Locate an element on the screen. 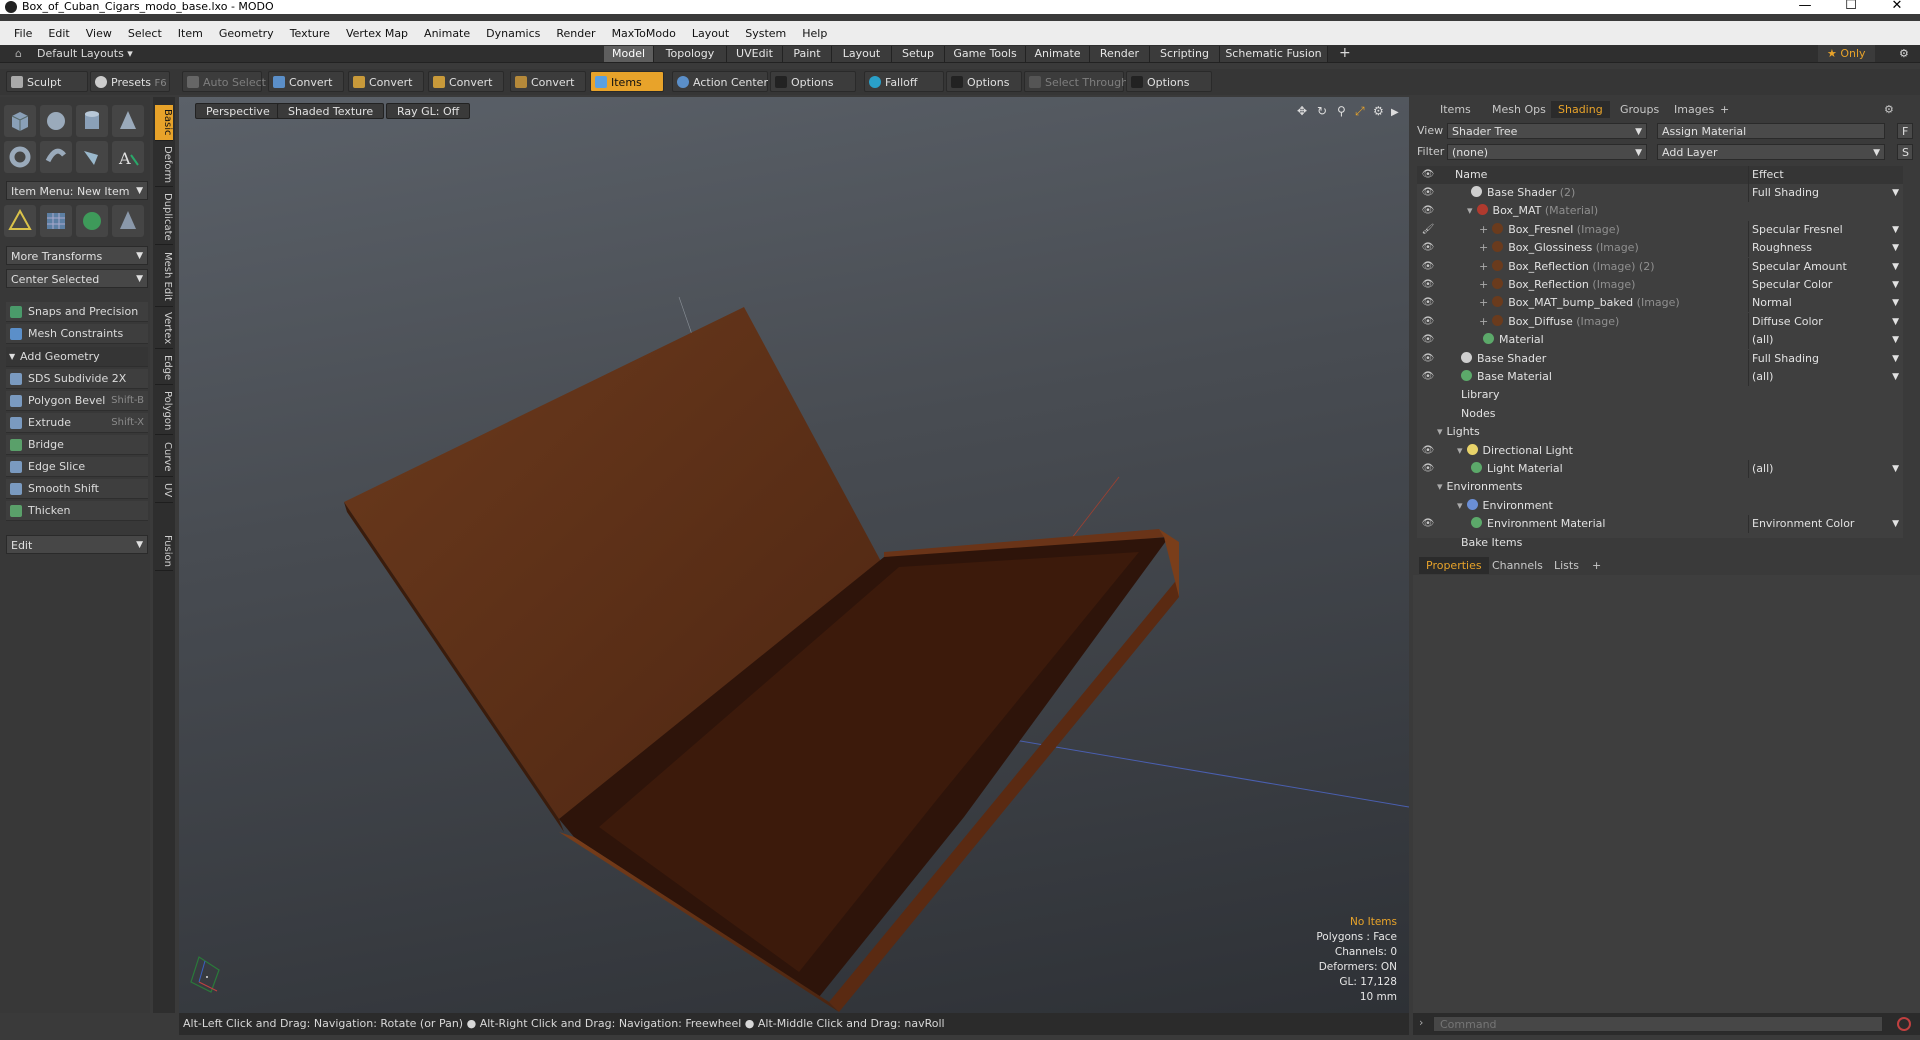  convert-polygons-button: Convert is located at coordinates (466, 81).